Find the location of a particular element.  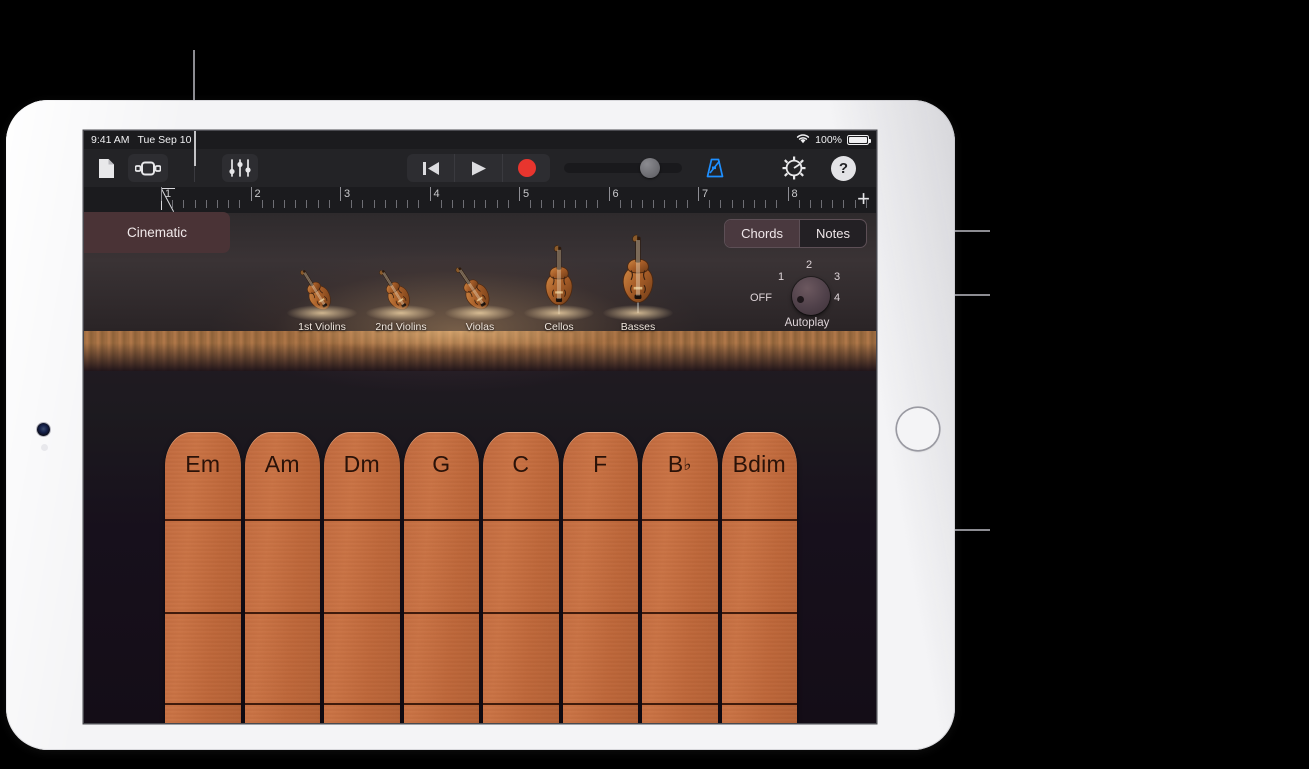

instrument-1st-violins: 1st Violins is located at coordinates (322, 286).